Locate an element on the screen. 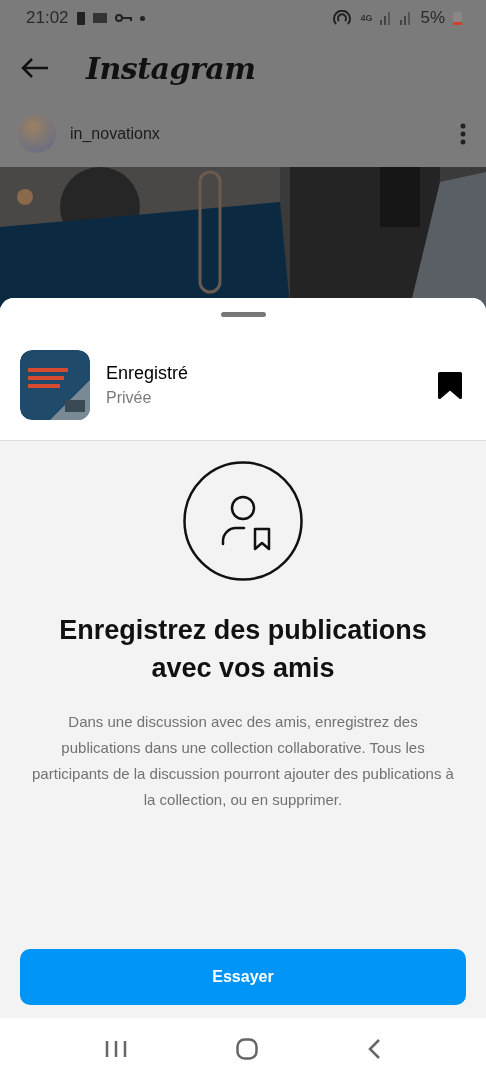 The image size is (486, 1080). network-type: 4G is located at coordinates (366, 18).